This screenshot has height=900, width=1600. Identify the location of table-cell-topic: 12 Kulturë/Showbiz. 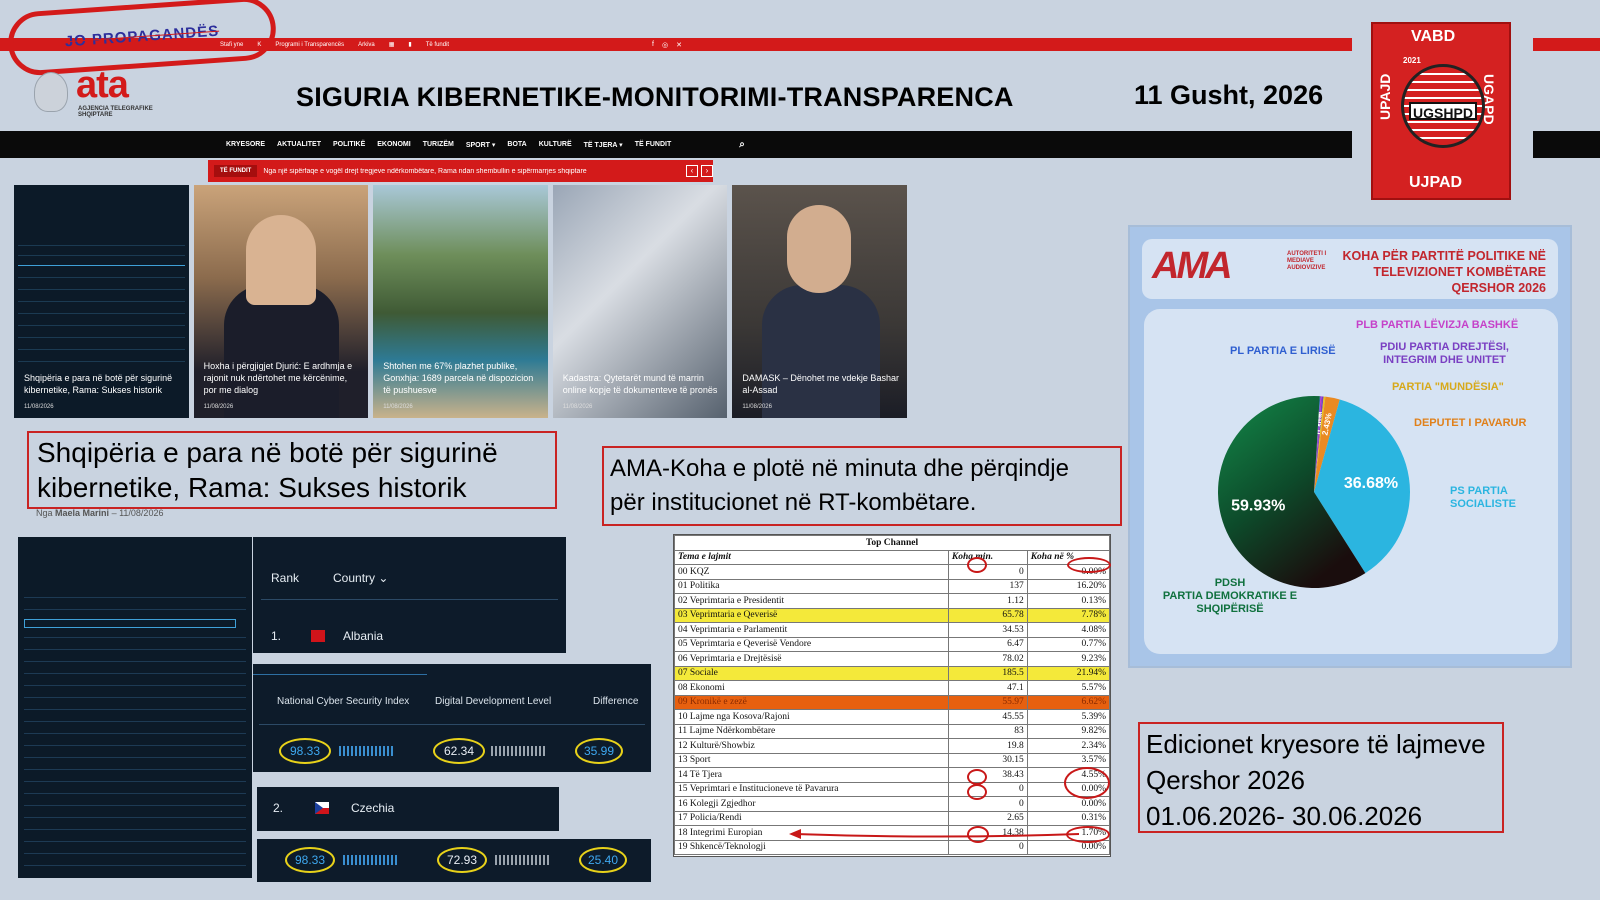
(811, 746).